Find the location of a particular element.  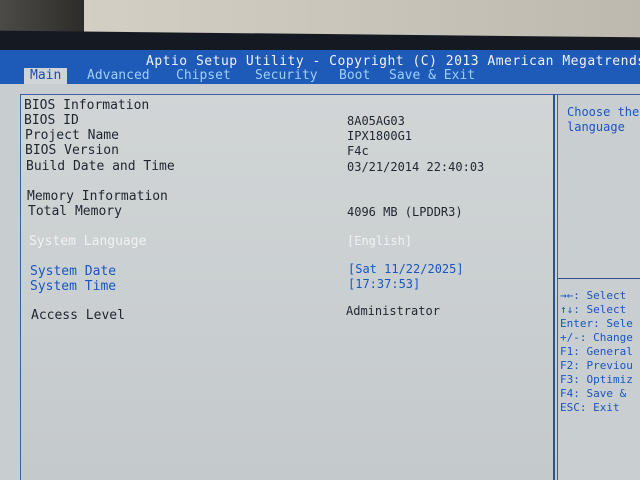

help-key-f3: F3: Optimiz is located at coordinates (596, 379).